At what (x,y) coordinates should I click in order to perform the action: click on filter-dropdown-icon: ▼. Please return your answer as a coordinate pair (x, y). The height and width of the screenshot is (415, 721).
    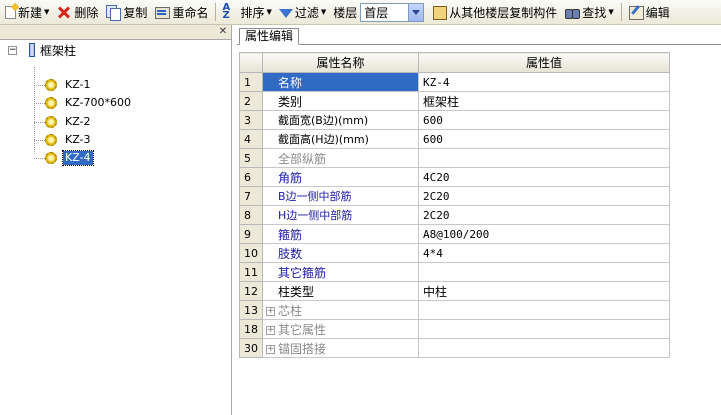
    Looking at the image, I should click on (323, 12).